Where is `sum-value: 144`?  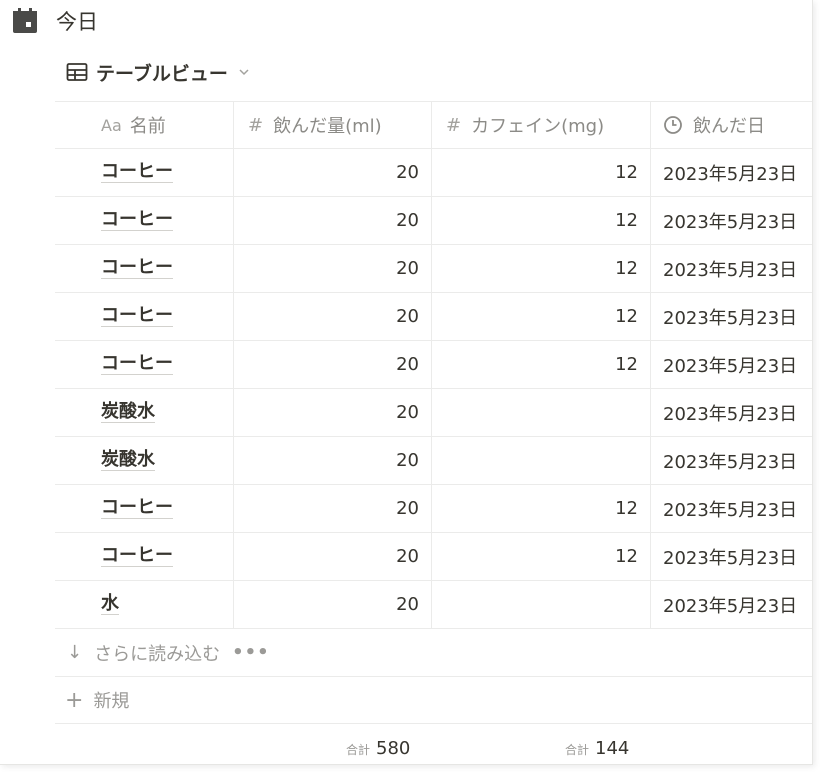
sum-value: 144 is located at coordinates (612, 748).